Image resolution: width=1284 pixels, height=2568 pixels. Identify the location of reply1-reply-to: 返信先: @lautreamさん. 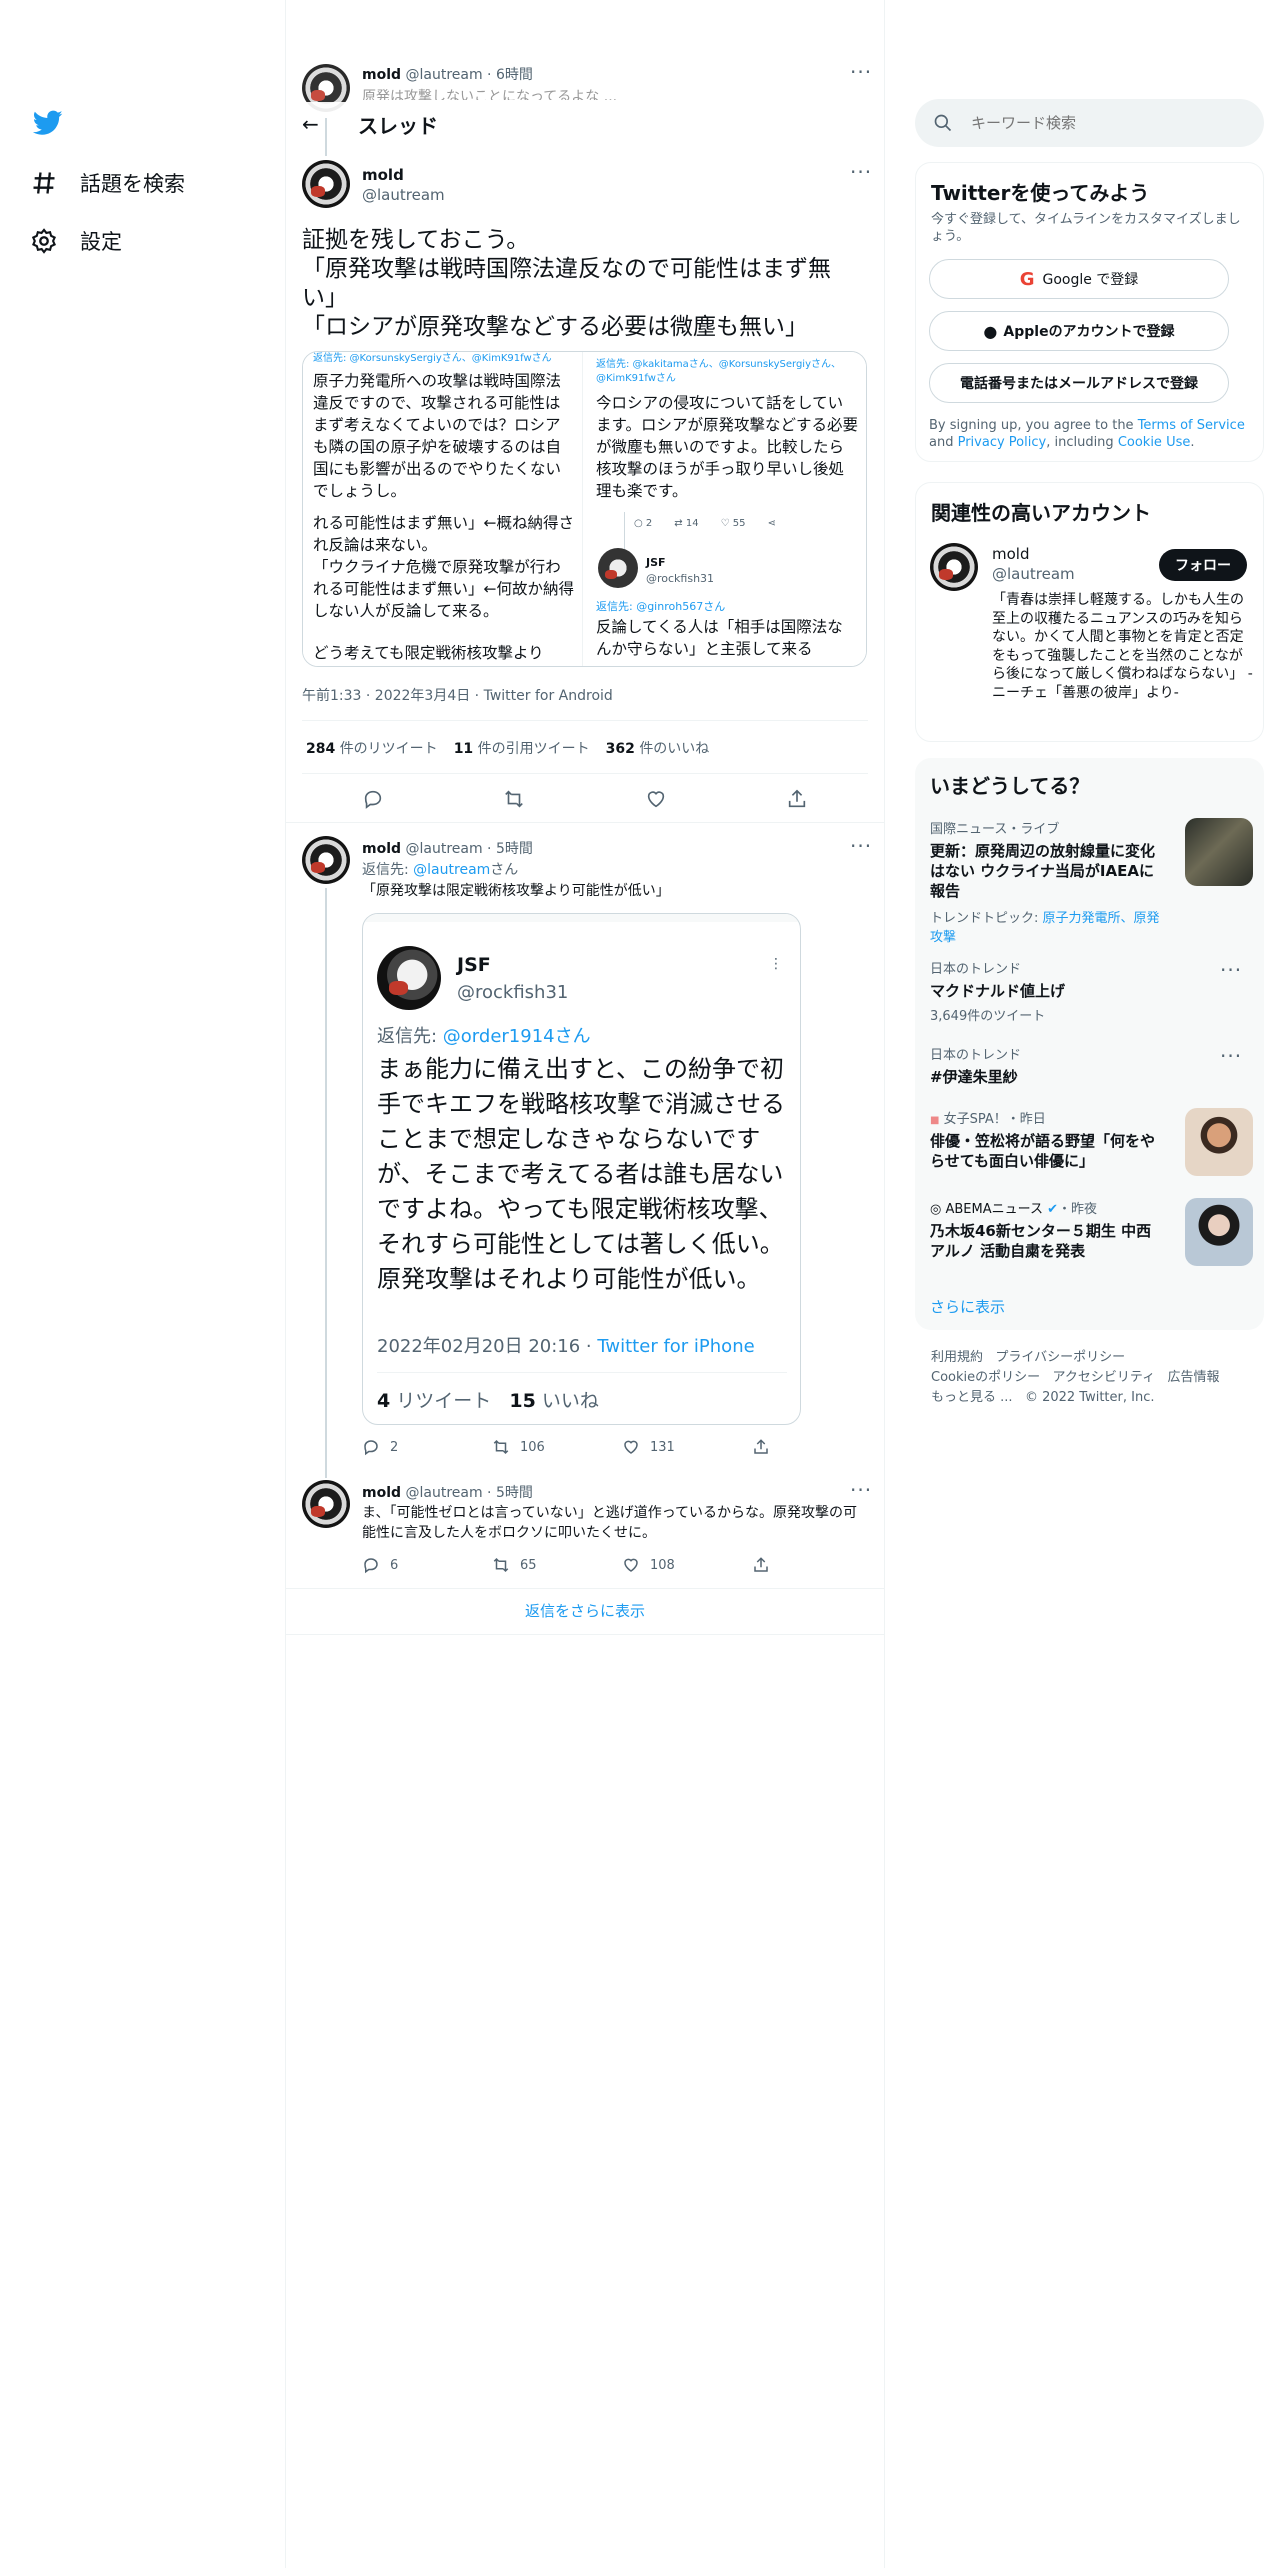
(440, 869).